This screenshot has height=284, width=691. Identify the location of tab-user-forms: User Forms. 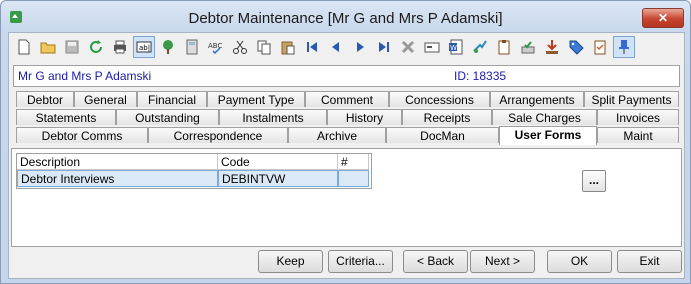
(548, 135).